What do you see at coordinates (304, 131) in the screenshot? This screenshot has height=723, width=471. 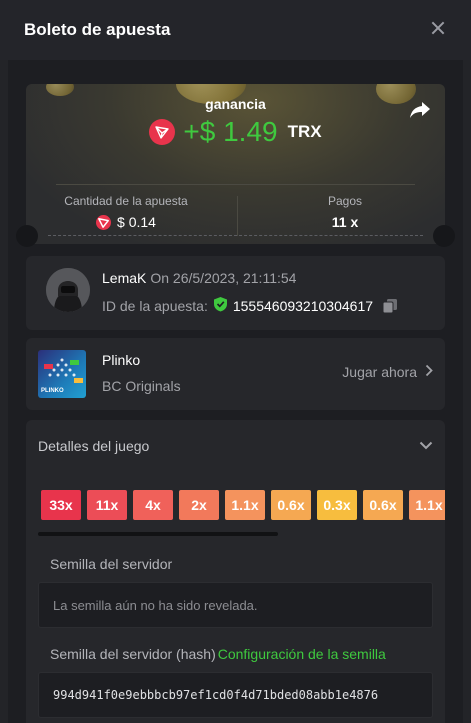 I see `gain-currency: TRX` at bounding box center [304, 131].